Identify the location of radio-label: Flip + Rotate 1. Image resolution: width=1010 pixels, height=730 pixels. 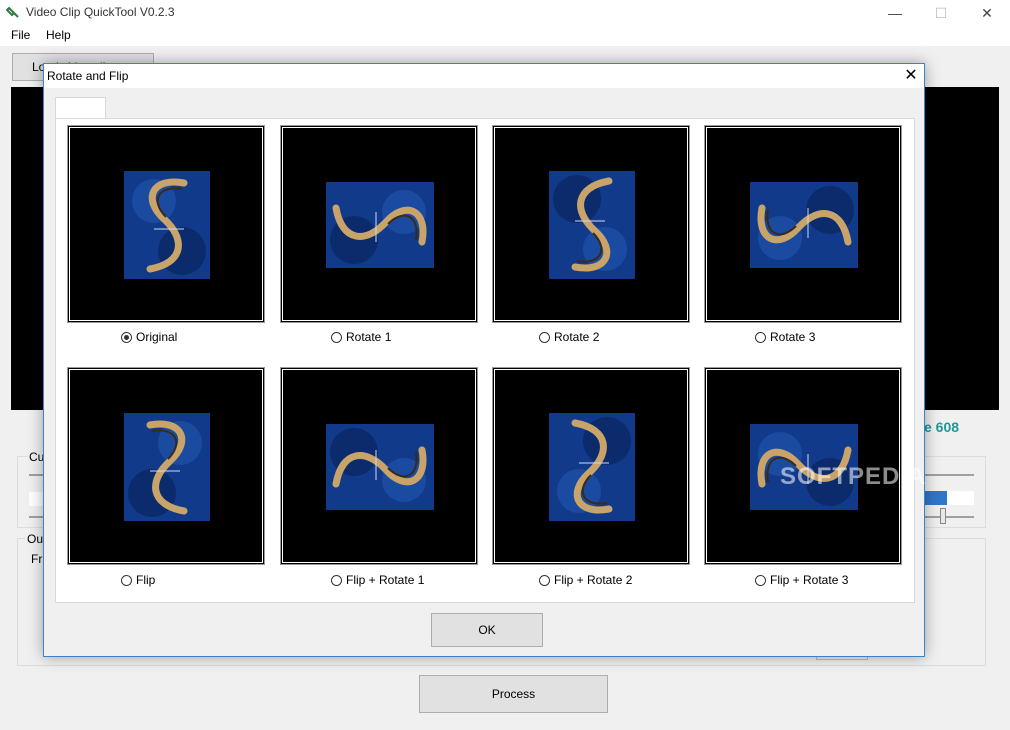
(385, 580).